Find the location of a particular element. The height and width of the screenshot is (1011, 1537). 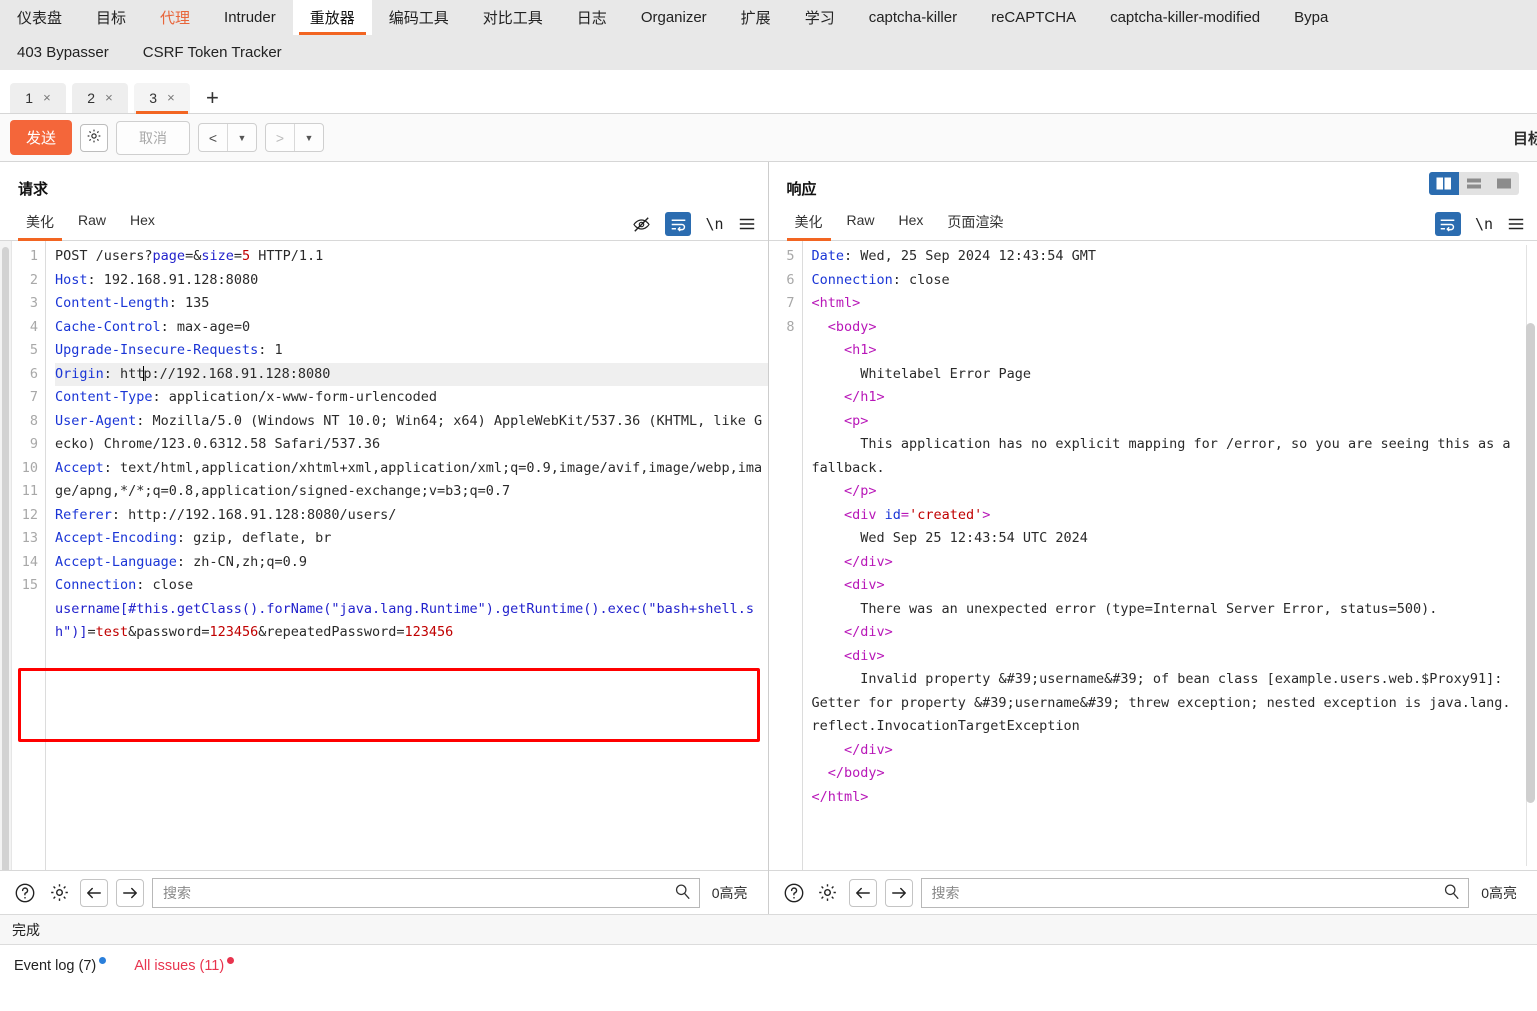

history-forward-button: > is located at coordinates (280, 137).